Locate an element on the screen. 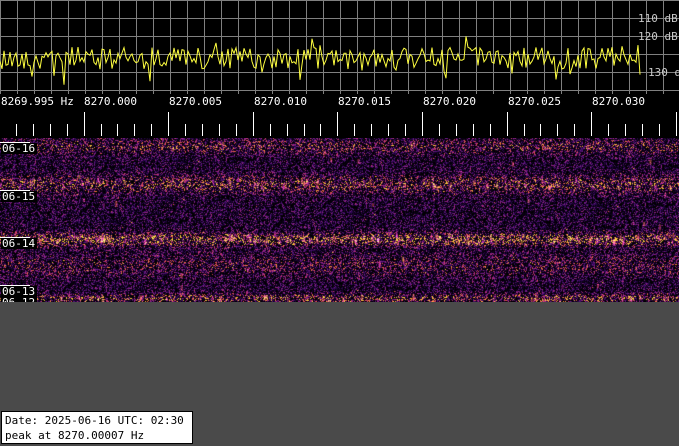 The image size is (679, 446). db-label-110: 110 dB- is located at coordinates (658, 18).